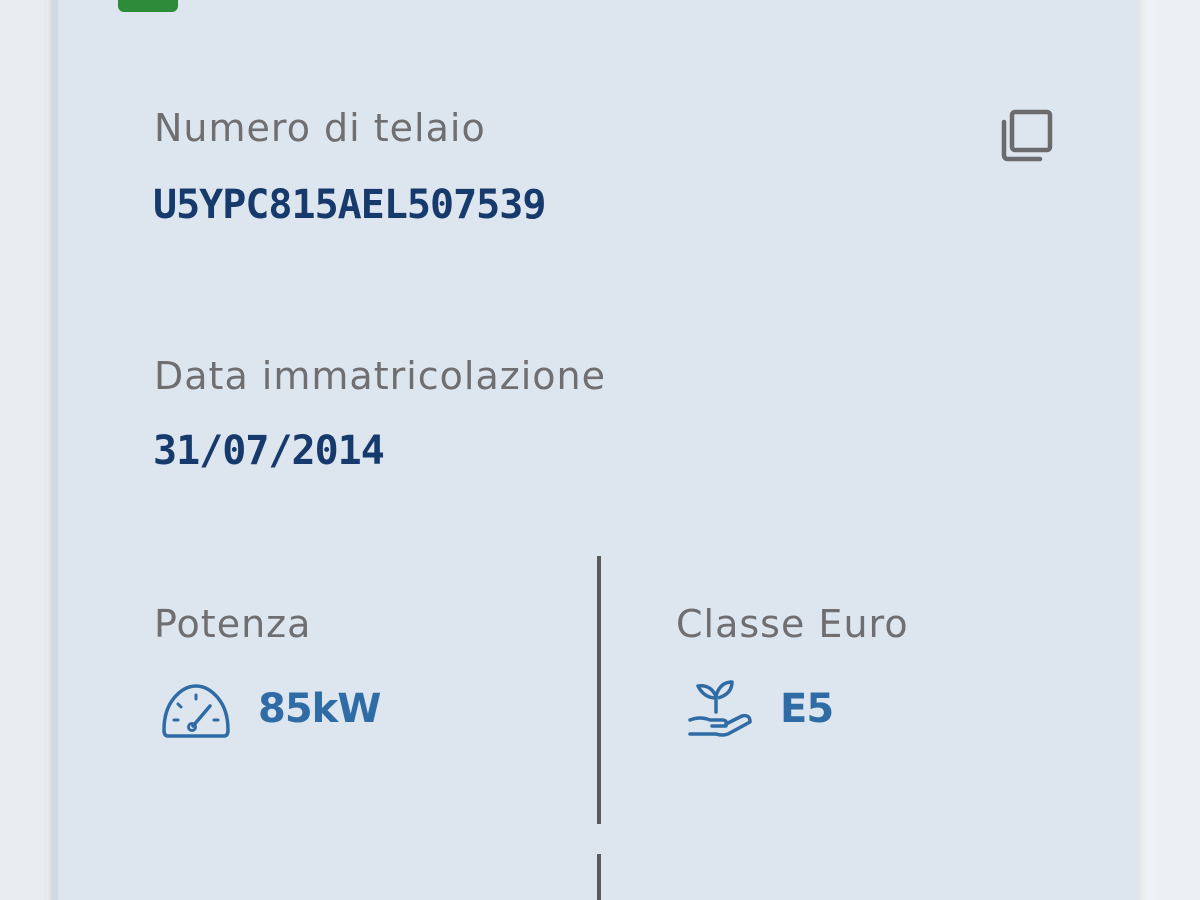  Describe the element at coordinates (319, 709) in the screenshot. I see `power-value: 85kW` at that location.